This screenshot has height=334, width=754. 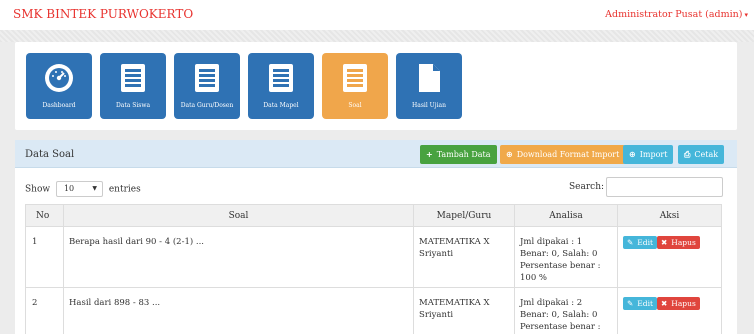 I want to click on analisa-line: Jml dipakai : 1, so click(x=551, y=242).